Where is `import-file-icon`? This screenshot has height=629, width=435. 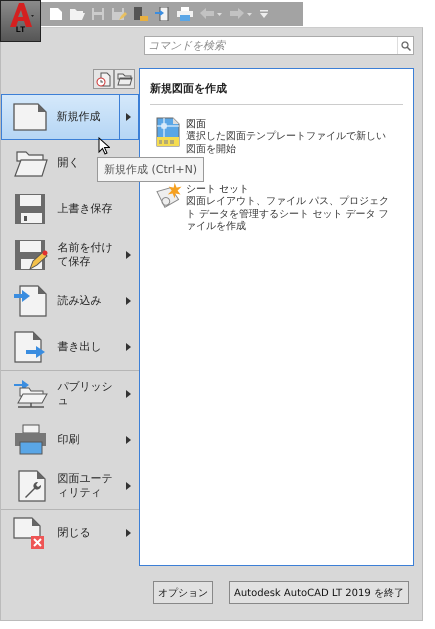
import-file-icon is located at coordinates (31, 301).